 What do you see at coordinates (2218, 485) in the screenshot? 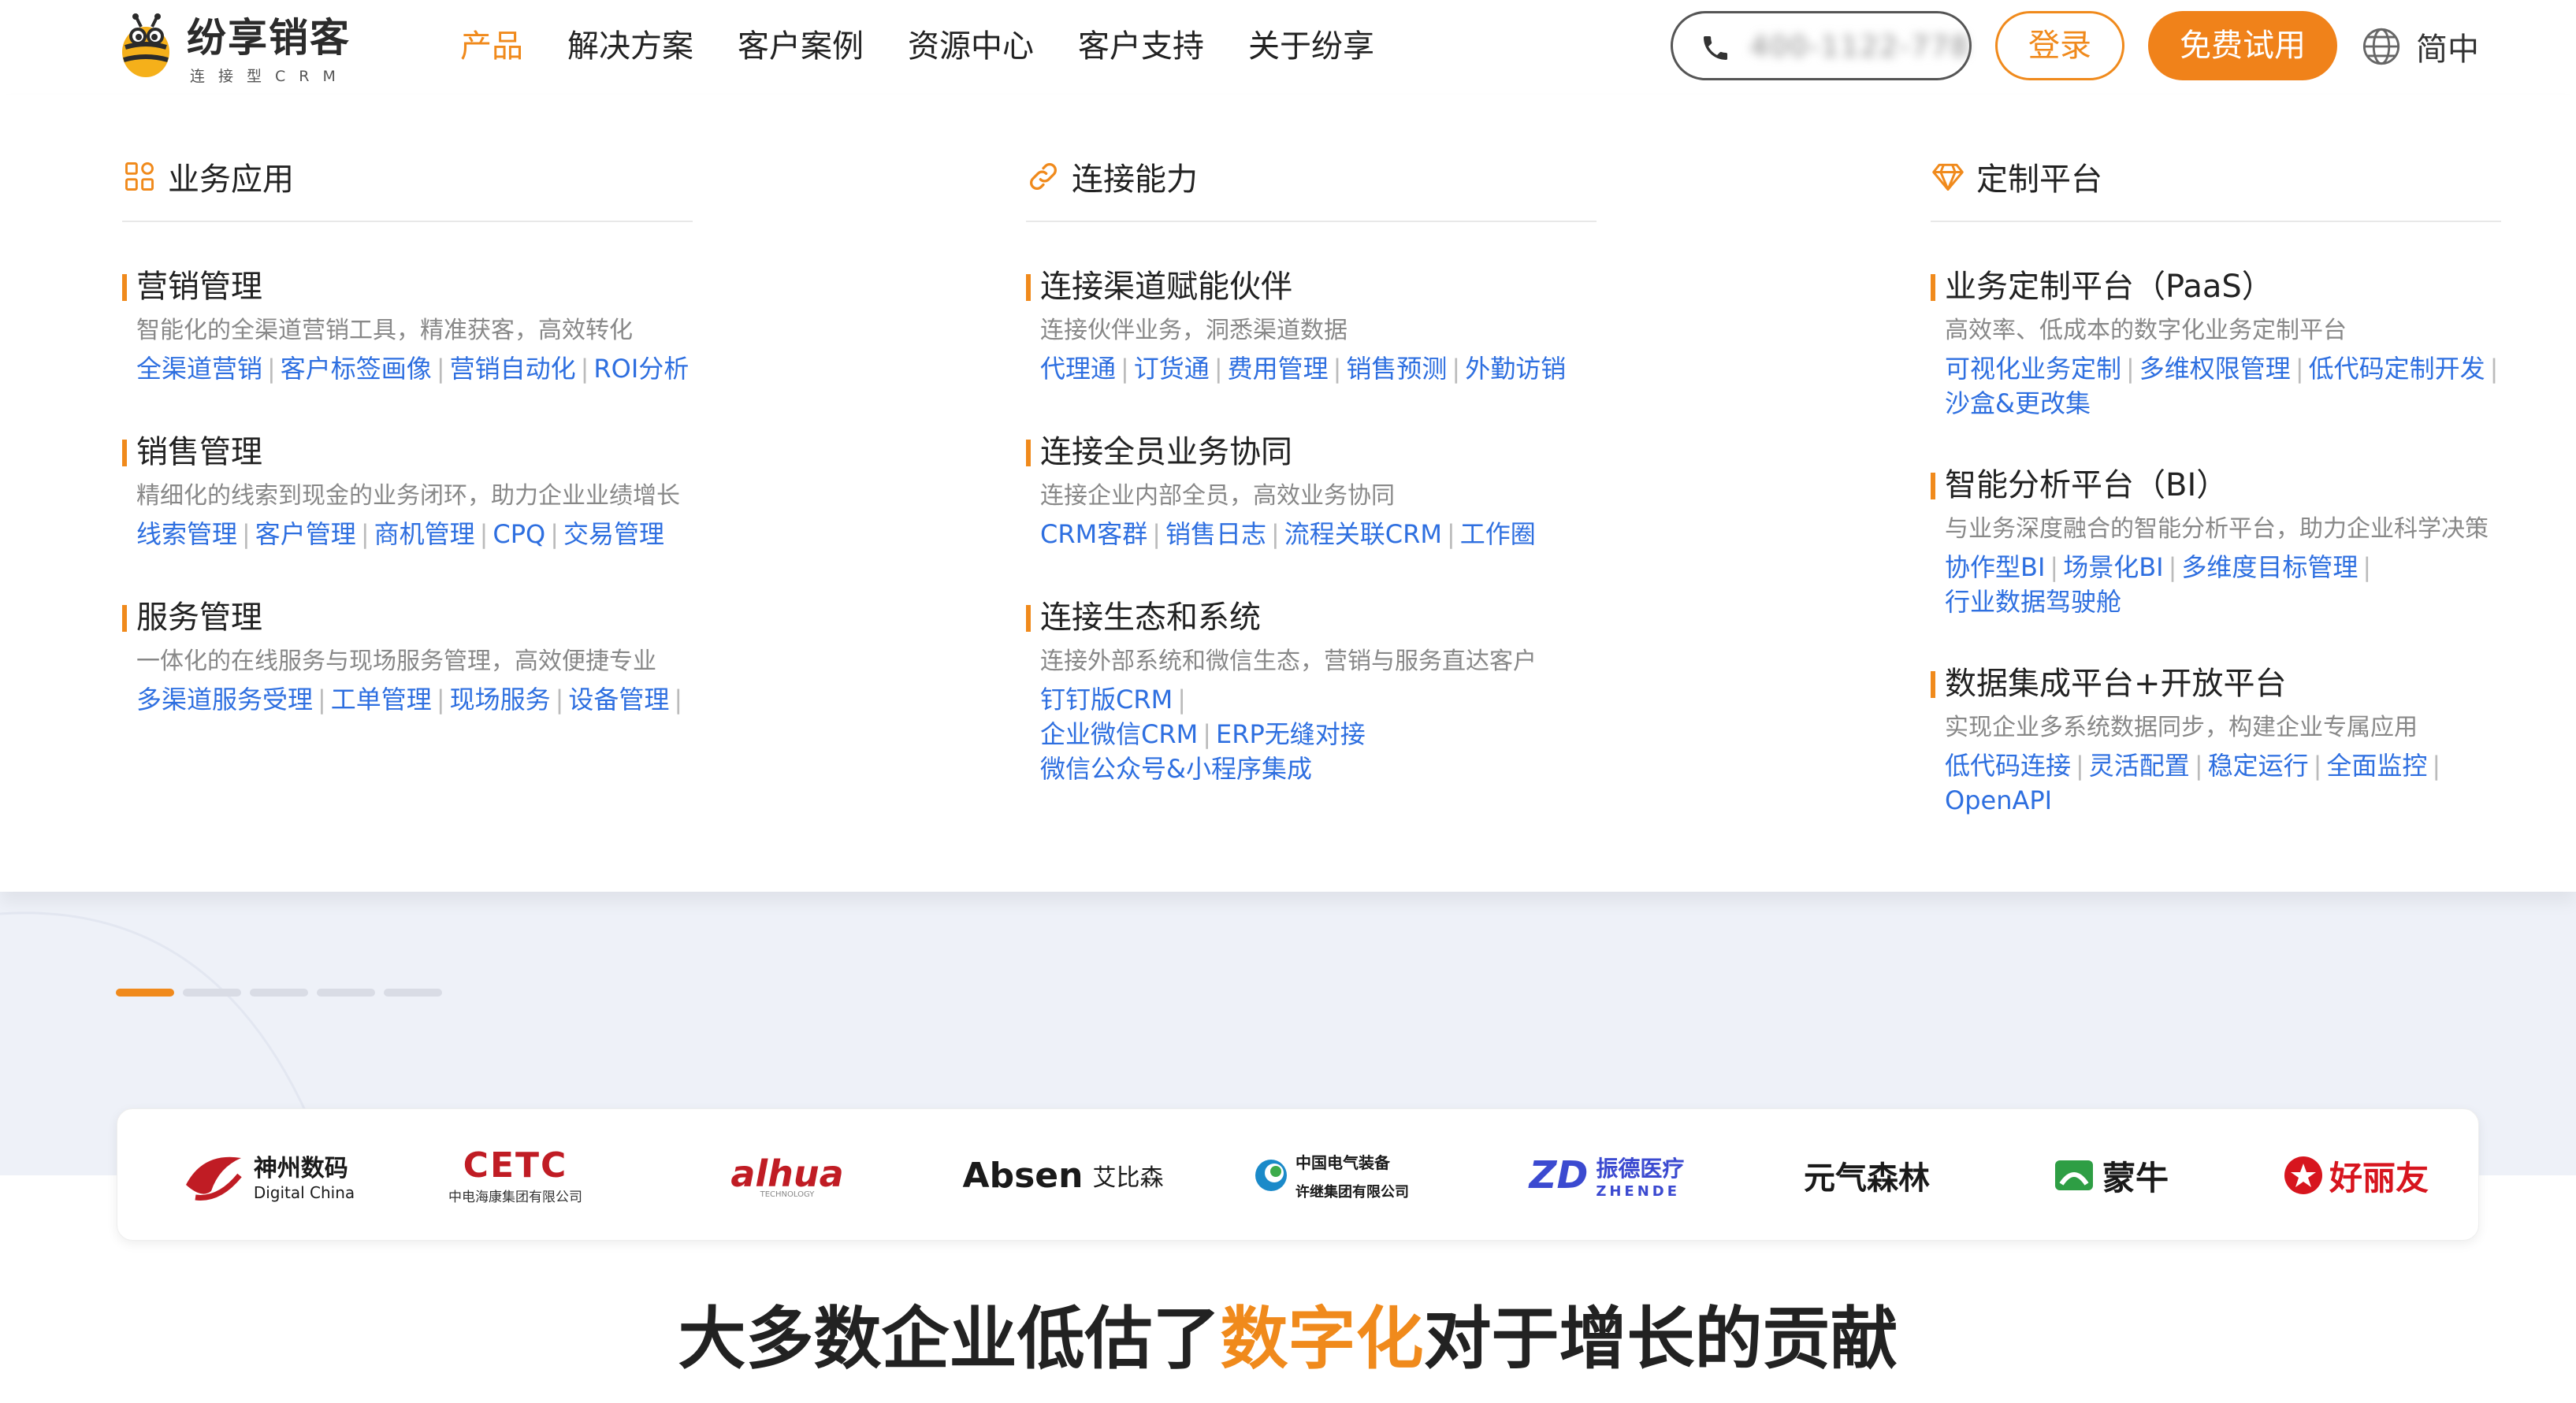
I see `section-title: 智能分析平台（BI）` at bounding box center [2218, 485].